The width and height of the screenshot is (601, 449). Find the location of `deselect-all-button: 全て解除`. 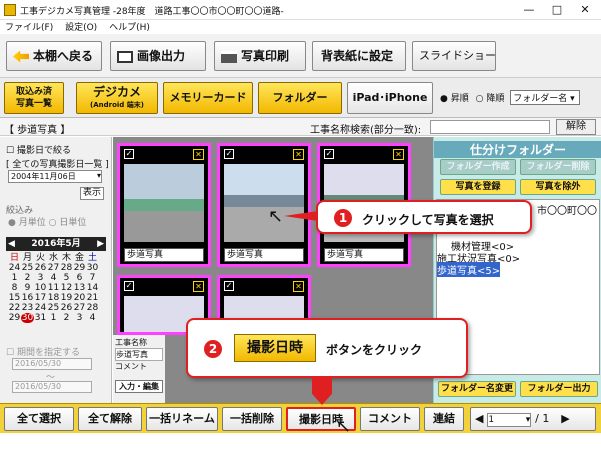

deselect-all-button: 全て解除 is located at coordinates (110, 419).